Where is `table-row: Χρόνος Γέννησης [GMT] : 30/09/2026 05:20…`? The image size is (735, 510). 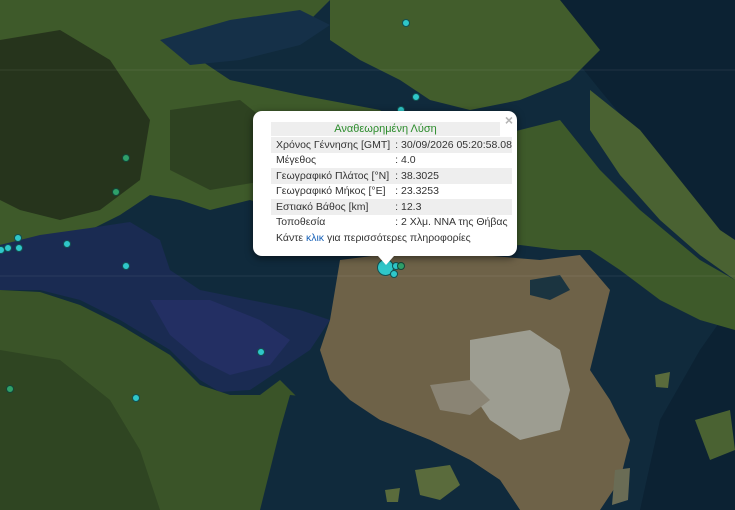 table-row: Χρόνος Γέννησης [GMT] : 30/09/2026 05:20… is located at coordinates (391, 145).